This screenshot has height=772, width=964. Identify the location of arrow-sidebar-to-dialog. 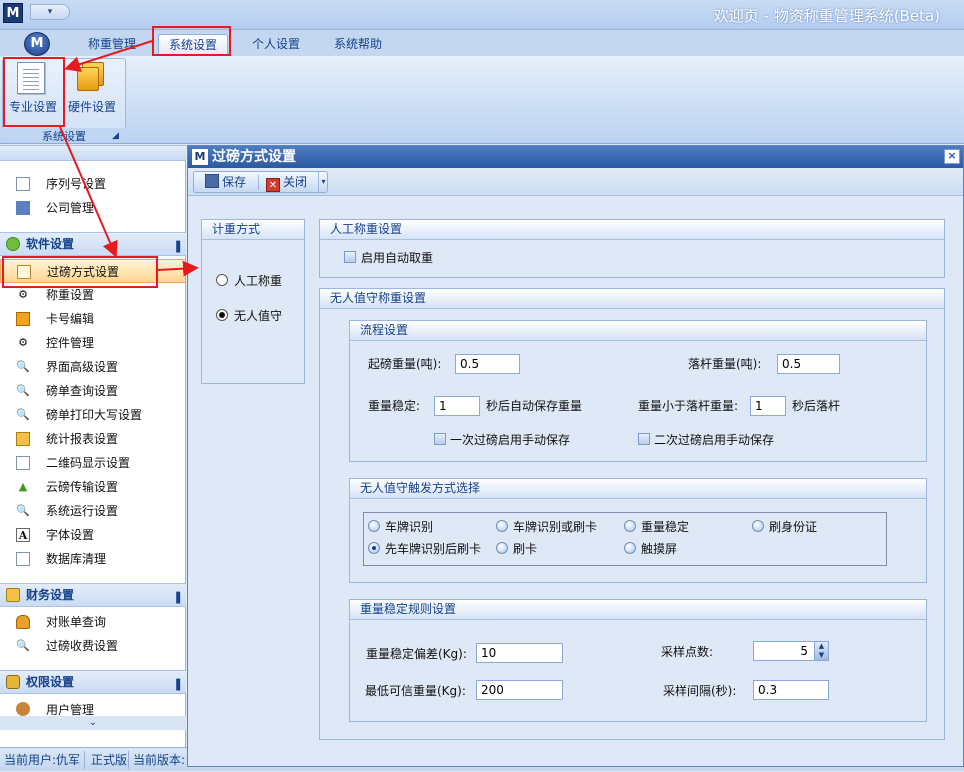
(178, 268).